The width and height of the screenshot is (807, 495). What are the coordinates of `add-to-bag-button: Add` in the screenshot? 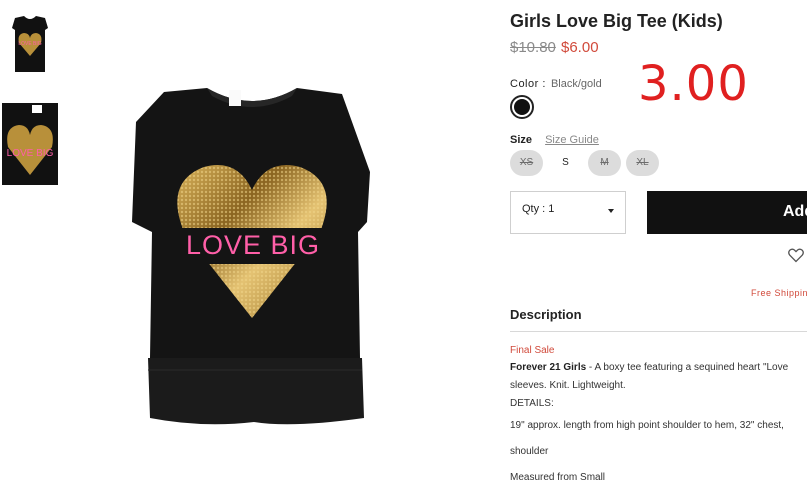 It's located at (727, 212).